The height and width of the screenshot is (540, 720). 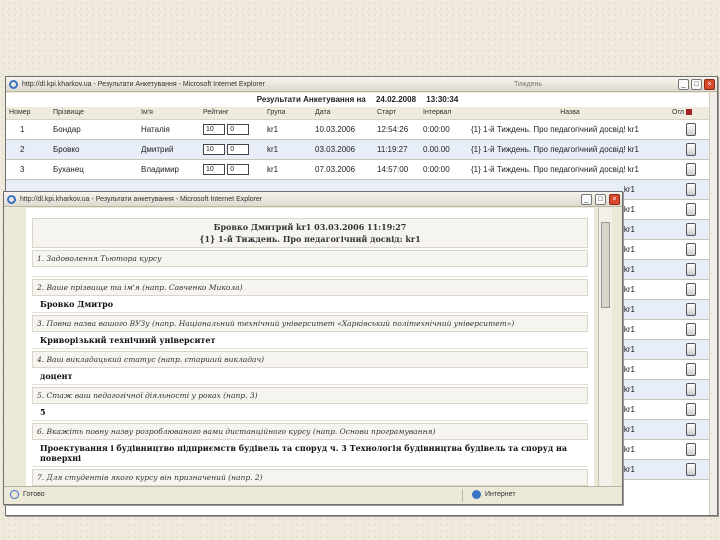 What do you see at coordinates (310, 340) in the screenshot?
I see `answer-value: Криворізький технічний університет` at bounding box center [310, 340].